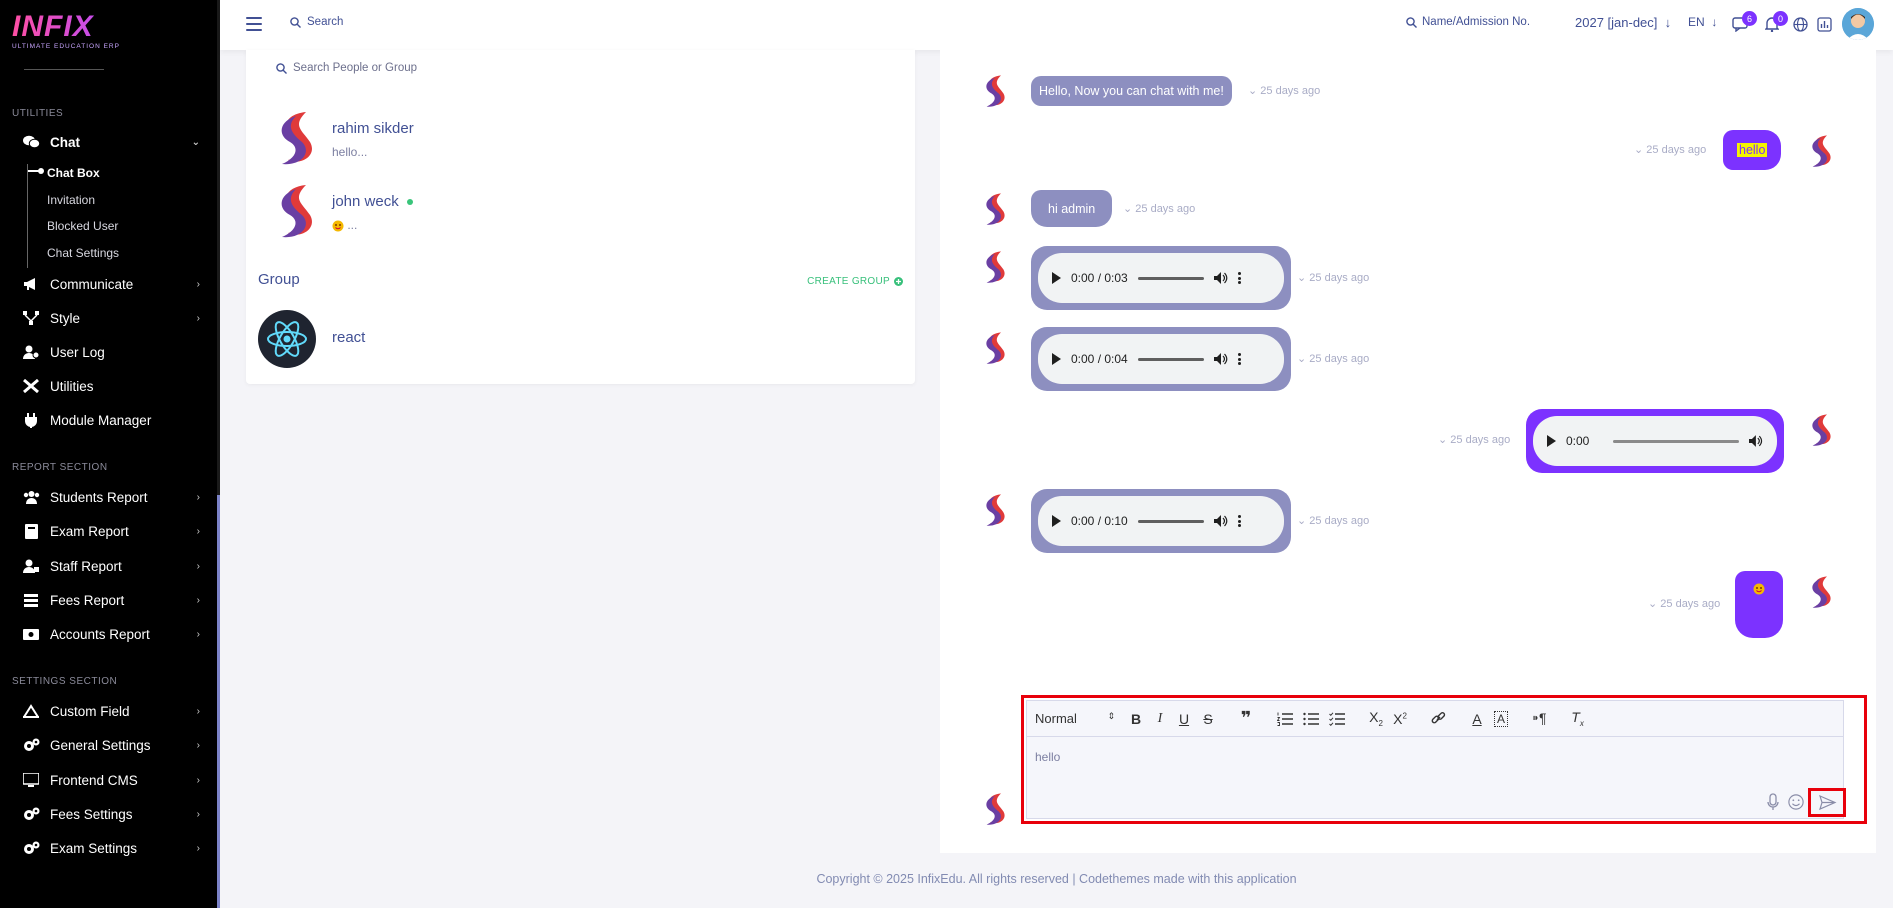 The image size is (1893, 908). What do you see at coordinates (113, 318) in the screenshot?
I see `sidebar-item-style: Style ›` at bounding box center [113, 318].